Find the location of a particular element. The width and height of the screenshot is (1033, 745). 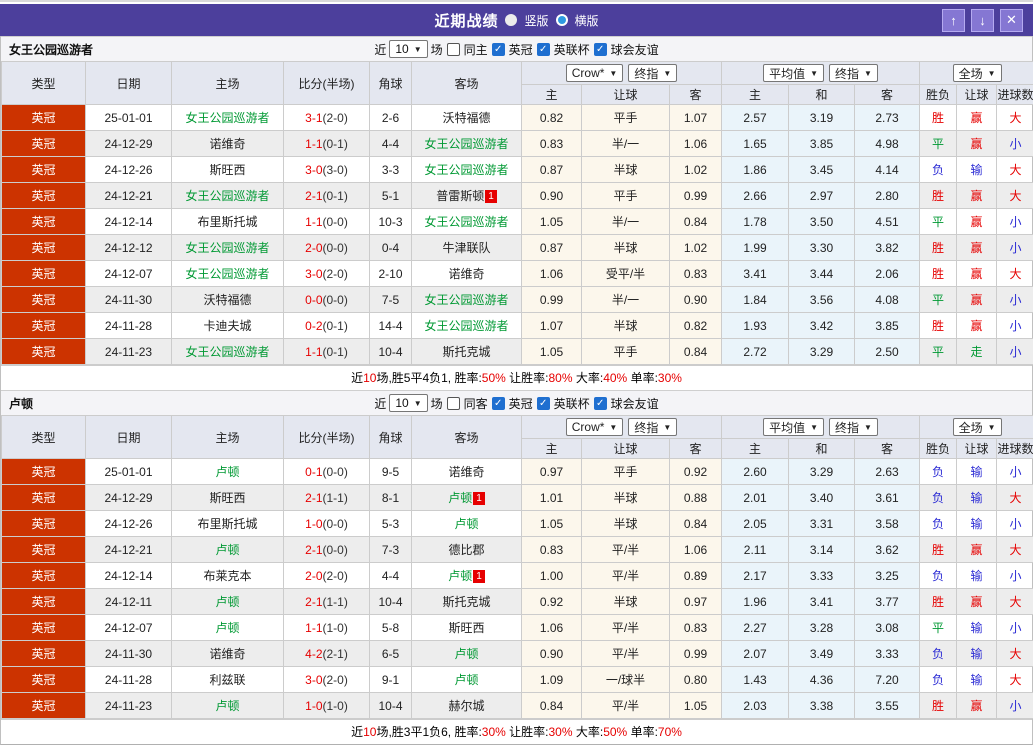

col-header-corner: 角球 is located at coordinates (391, 437).